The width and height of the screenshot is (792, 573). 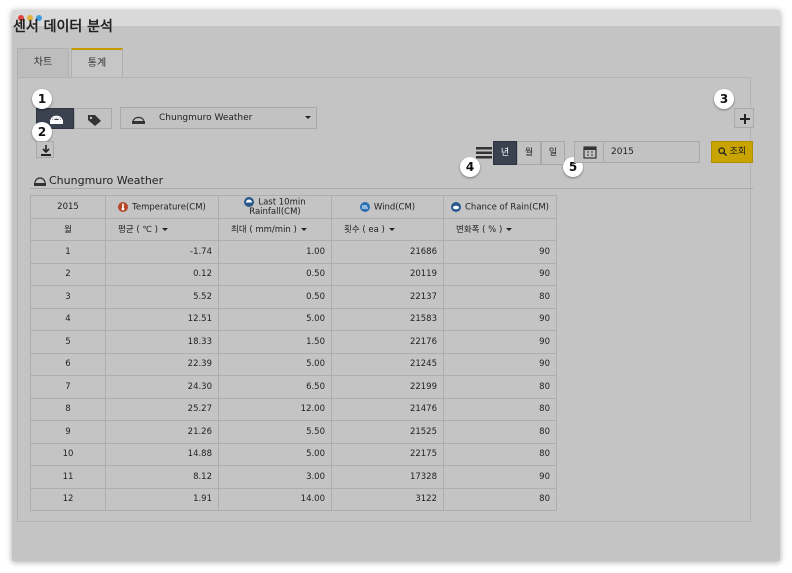 I want to click on query-button-label: 조회, so click(x=738, y=152).